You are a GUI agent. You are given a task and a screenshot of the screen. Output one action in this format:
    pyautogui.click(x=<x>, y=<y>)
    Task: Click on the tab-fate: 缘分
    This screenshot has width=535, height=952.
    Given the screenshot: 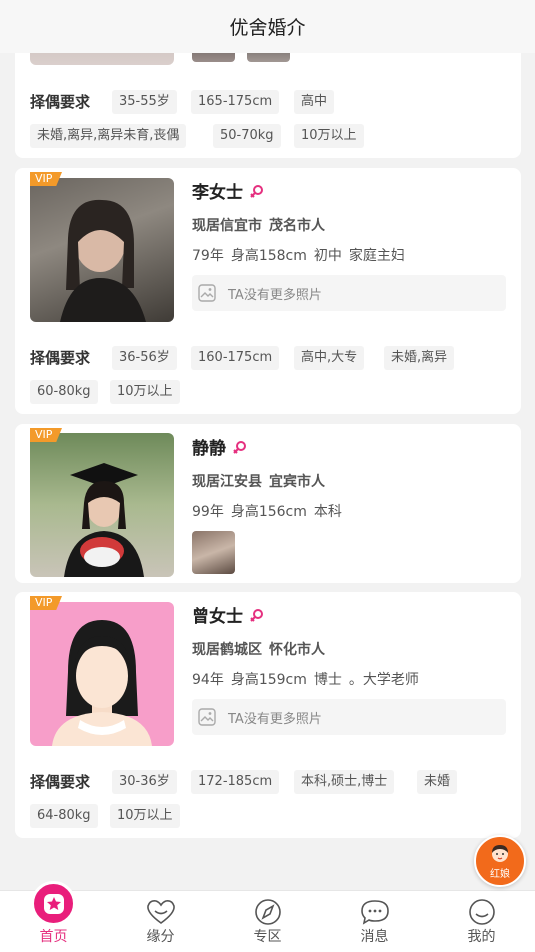 What is the action you would take?
    pyautogui.click(x=160, y=921)
    